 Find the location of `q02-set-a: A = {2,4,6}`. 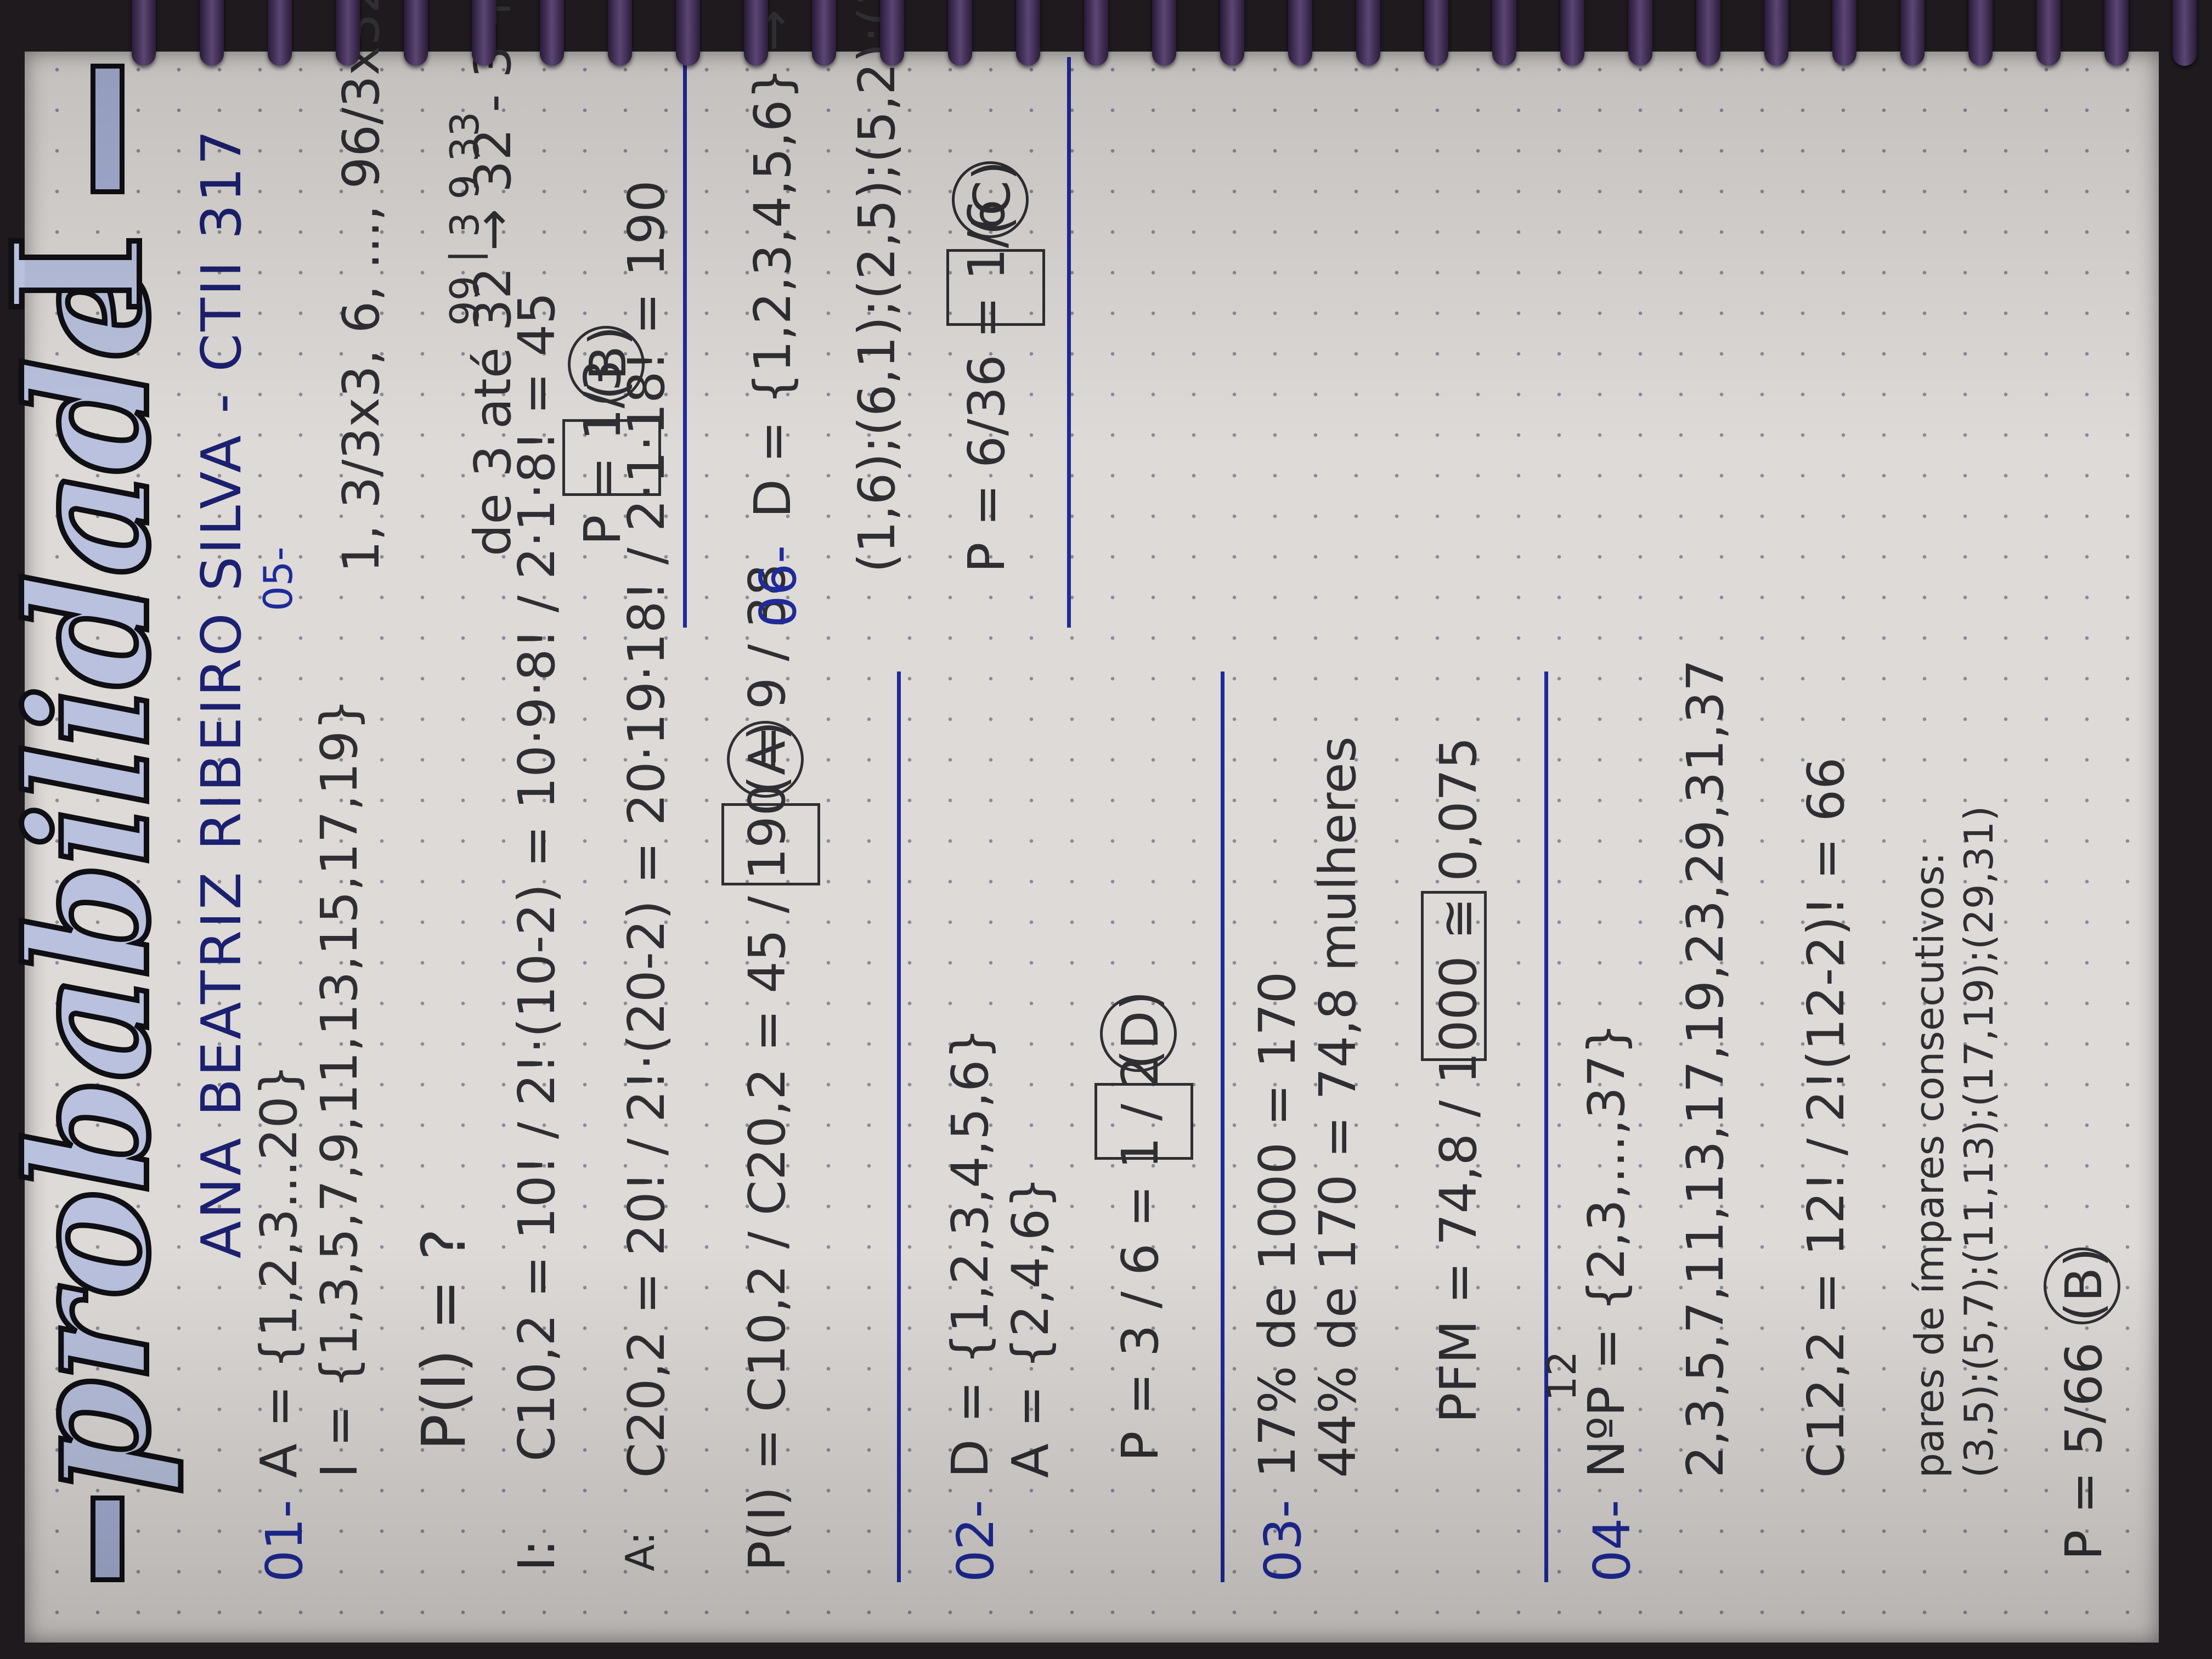

q02-set-a: A = {2,4,6} is located at coordinates (1030, 1327).